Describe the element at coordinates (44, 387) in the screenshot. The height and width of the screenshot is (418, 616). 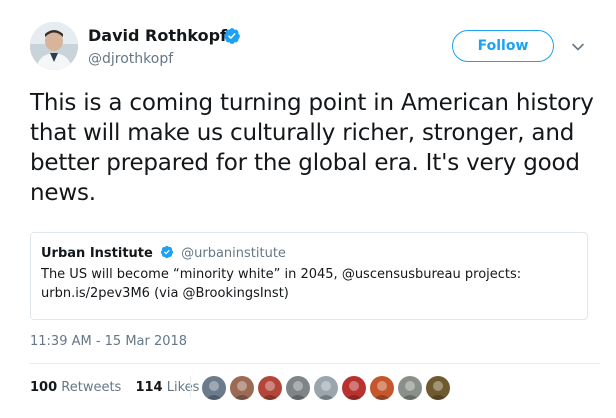
I see `retweets-count: 100` at that location.